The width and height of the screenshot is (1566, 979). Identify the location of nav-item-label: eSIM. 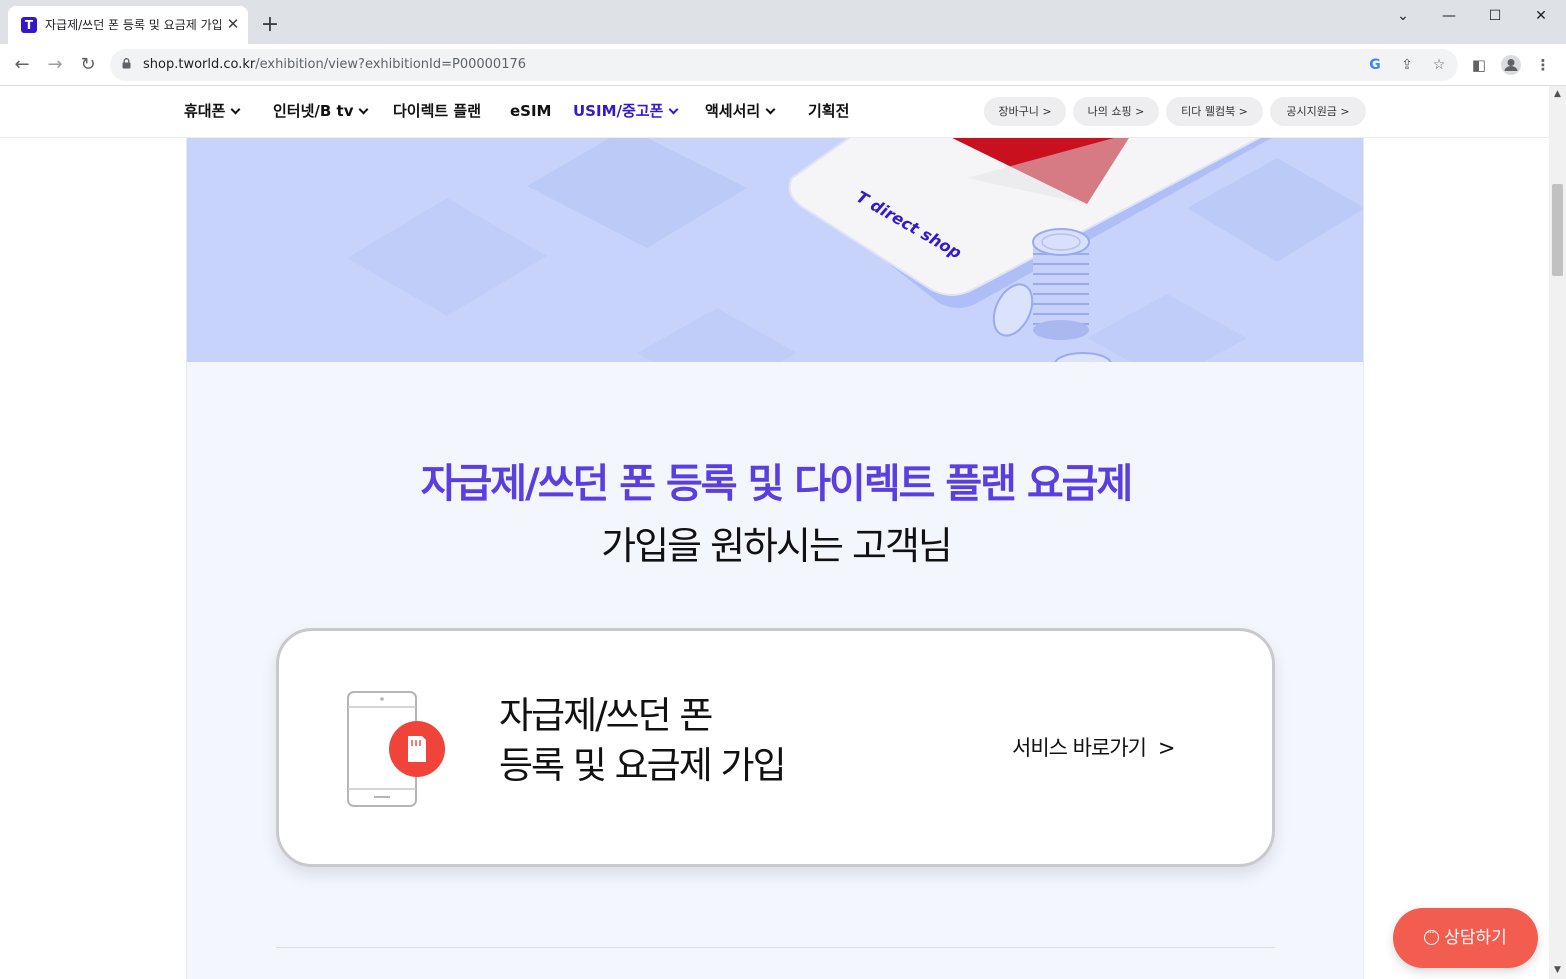
(531, 111).